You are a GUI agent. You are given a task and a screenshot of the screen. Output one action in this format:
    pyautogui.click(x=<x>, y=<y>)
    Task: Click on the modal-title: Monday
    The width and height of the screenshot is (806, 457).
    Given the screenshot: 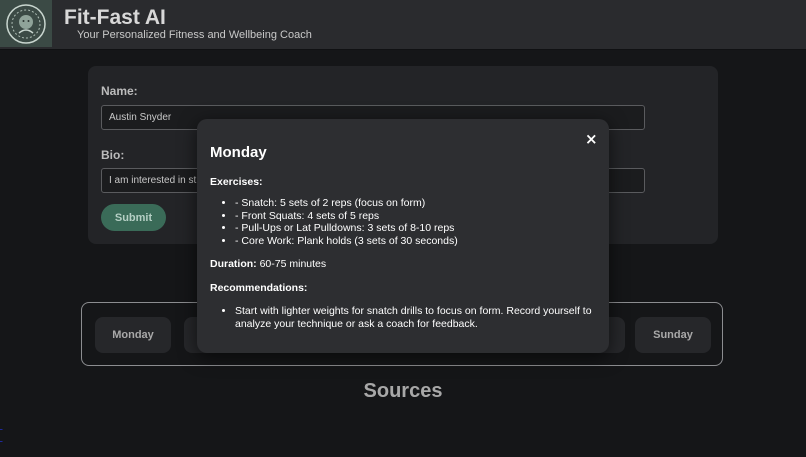 What is the action you would take?
    pyautogui.click(x=238, y=152)
    